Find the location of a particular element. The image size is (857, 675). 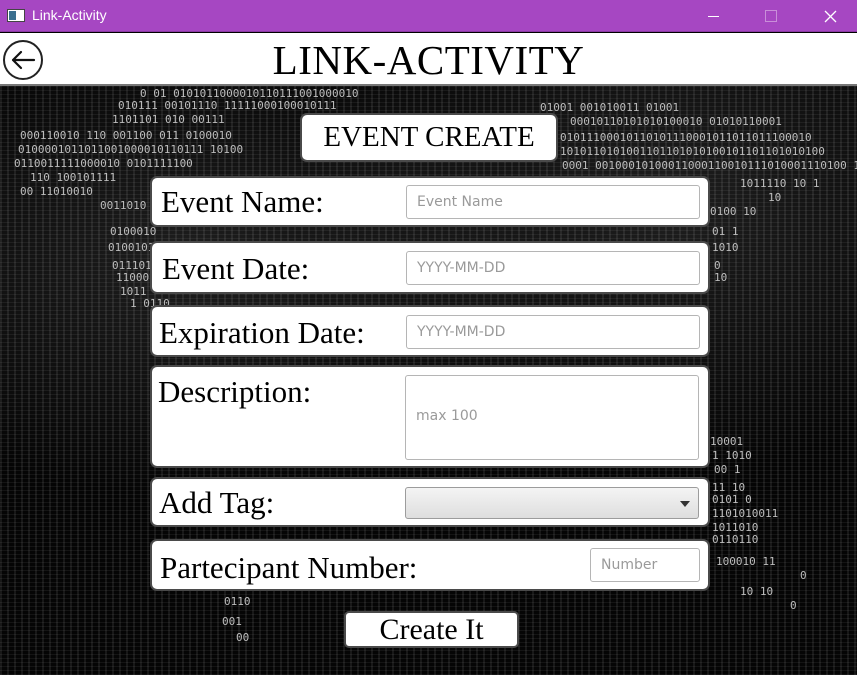

chevron-down-icon is located at coordinates (685, 504).